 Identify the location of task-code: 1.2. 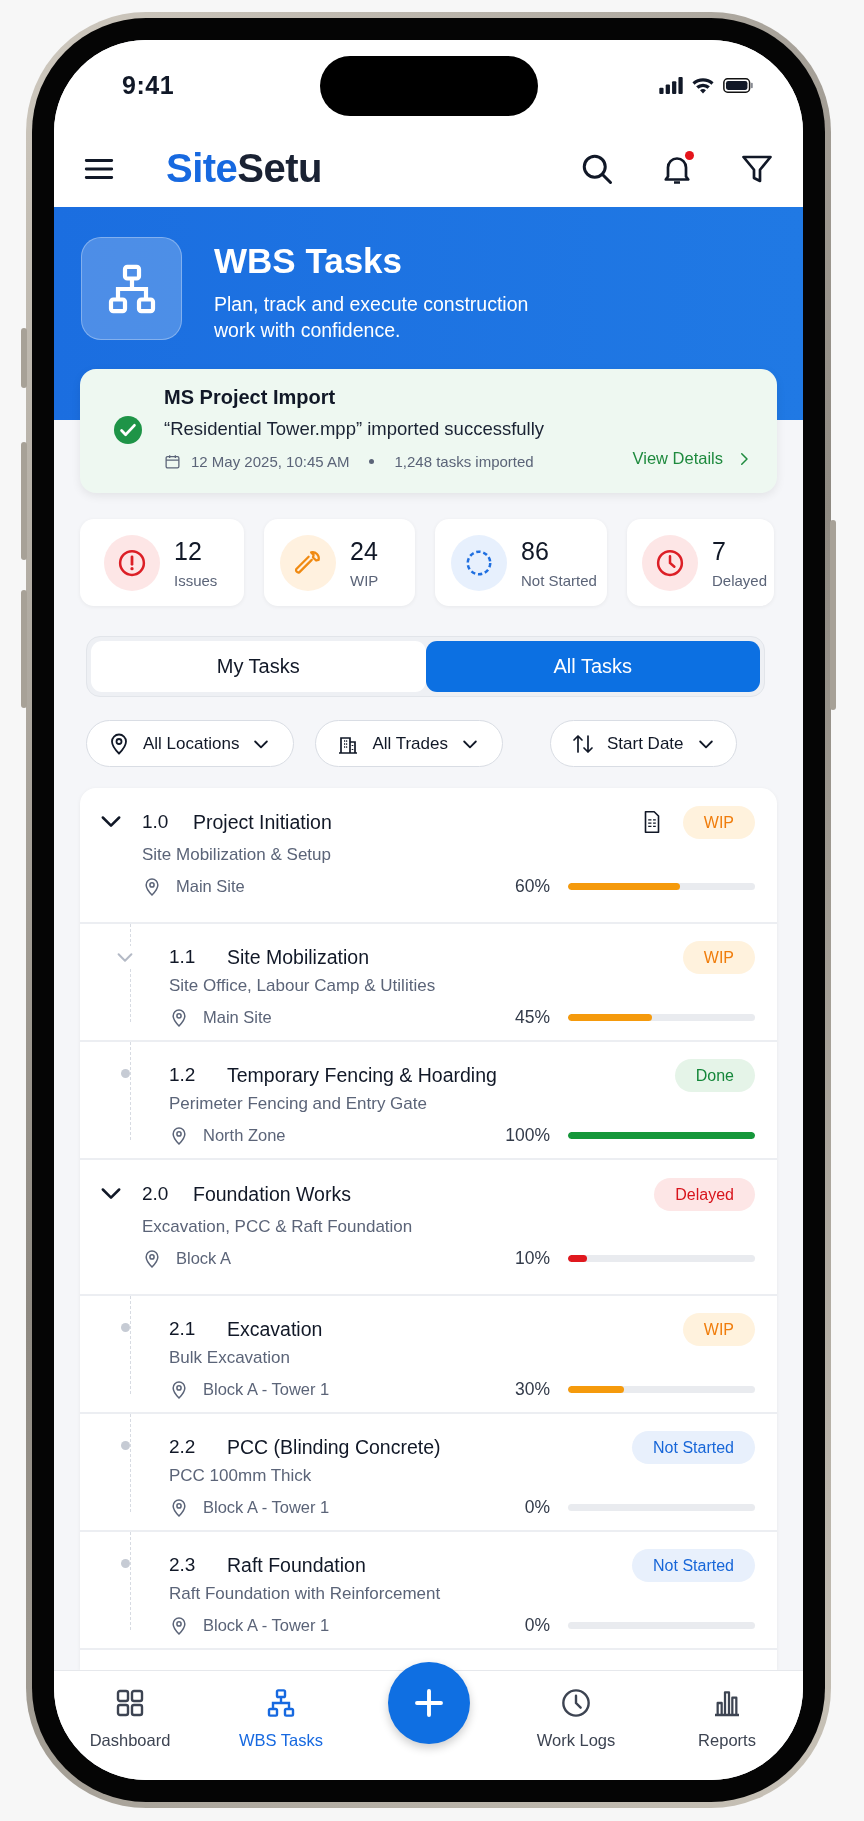
(183, 1075).